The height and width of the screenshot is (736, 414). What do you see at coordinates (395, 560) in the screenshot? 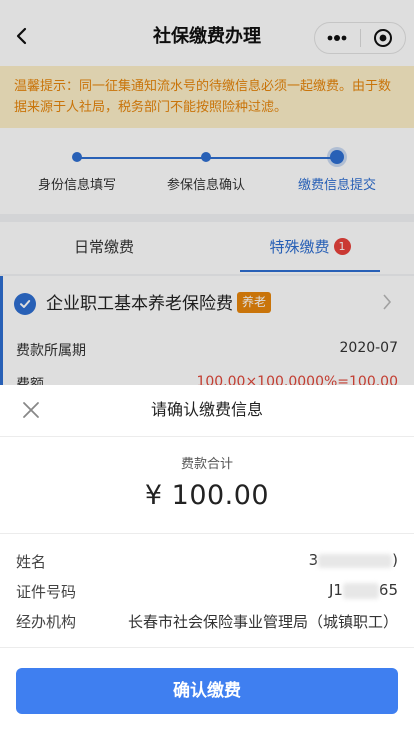
I see `name-visible-suffix: )` at bounding box center [395, 560].